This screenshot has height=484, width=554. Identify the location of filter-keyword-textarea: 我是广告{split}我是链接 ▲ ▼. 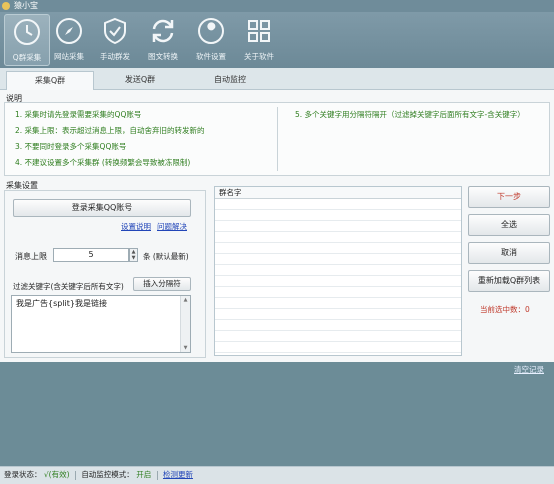
(101, 324).